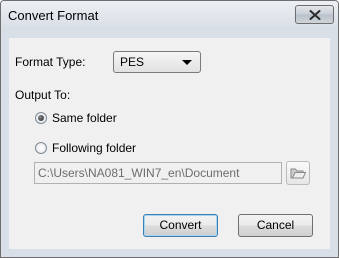 The width and height of the screenshot is (339, 258). I want to click on close-icon, so click(315, 15).